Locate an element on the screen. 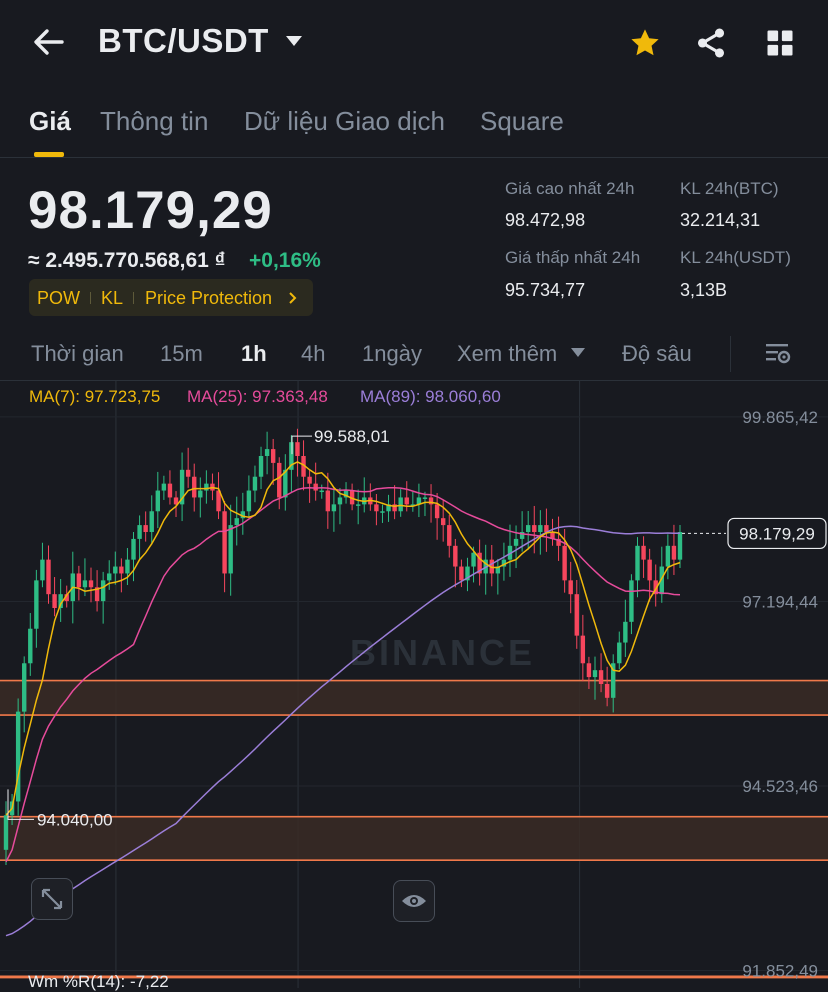 The image size is (828, 992). support-zone is located at coordinates (414, 698).